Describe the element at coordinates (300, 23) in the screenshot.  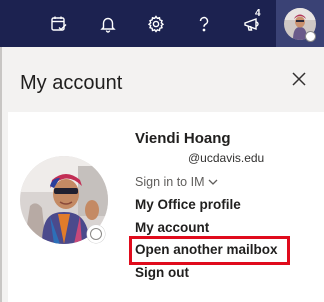
I see `account-manager-button` at that location.